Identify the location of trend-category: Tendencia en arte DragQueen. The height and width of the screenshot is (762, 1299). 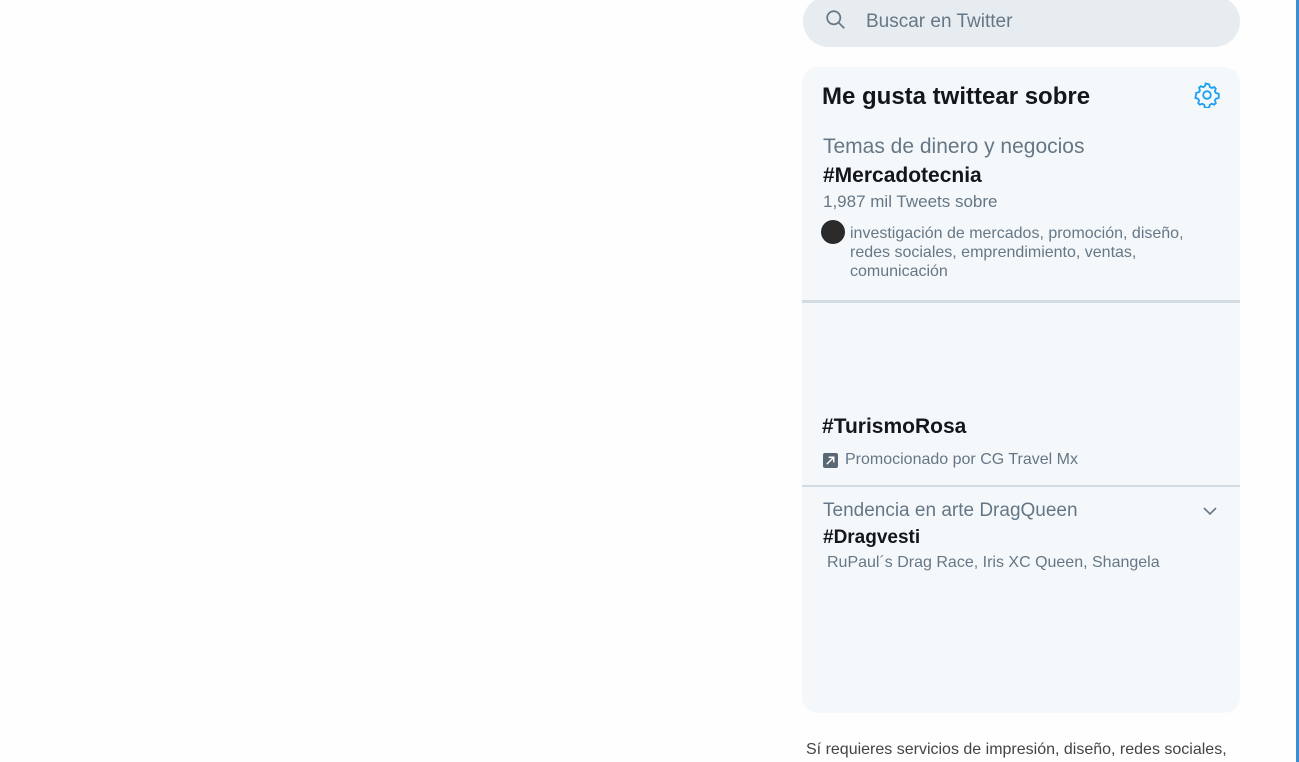
(950, 510).